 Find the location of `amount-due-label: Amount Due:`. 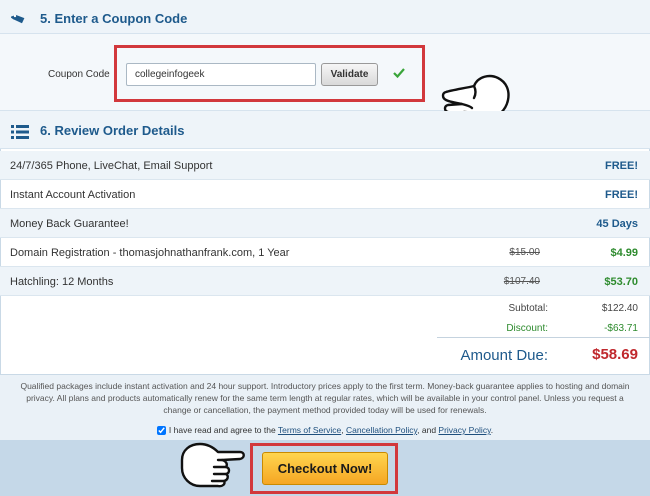

amount-due-label: Amount Due: is located at coordinates (504, 355).